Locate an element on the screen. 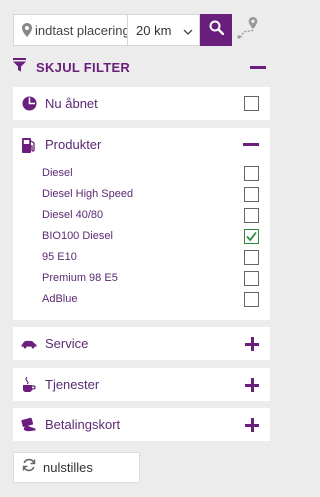 This screenshot has height=497, width=320. open-now-panel: Nu åbnet is located at coordinates (141, 103).